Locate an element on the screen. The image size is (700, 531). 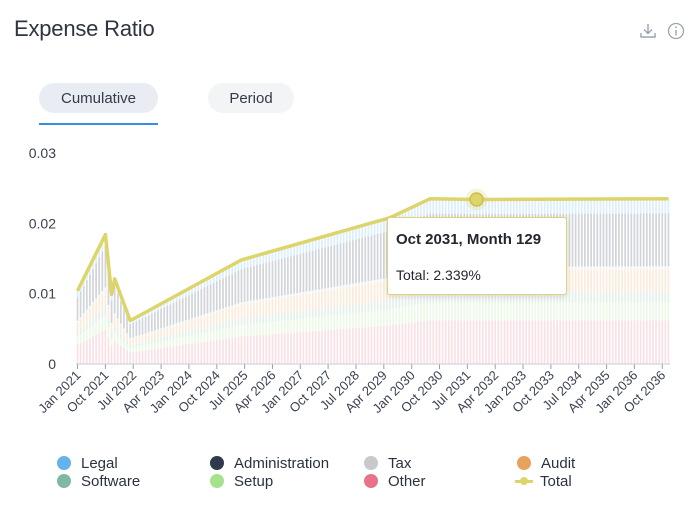
legend-item-software: Software is located at coordinates (98, 481).